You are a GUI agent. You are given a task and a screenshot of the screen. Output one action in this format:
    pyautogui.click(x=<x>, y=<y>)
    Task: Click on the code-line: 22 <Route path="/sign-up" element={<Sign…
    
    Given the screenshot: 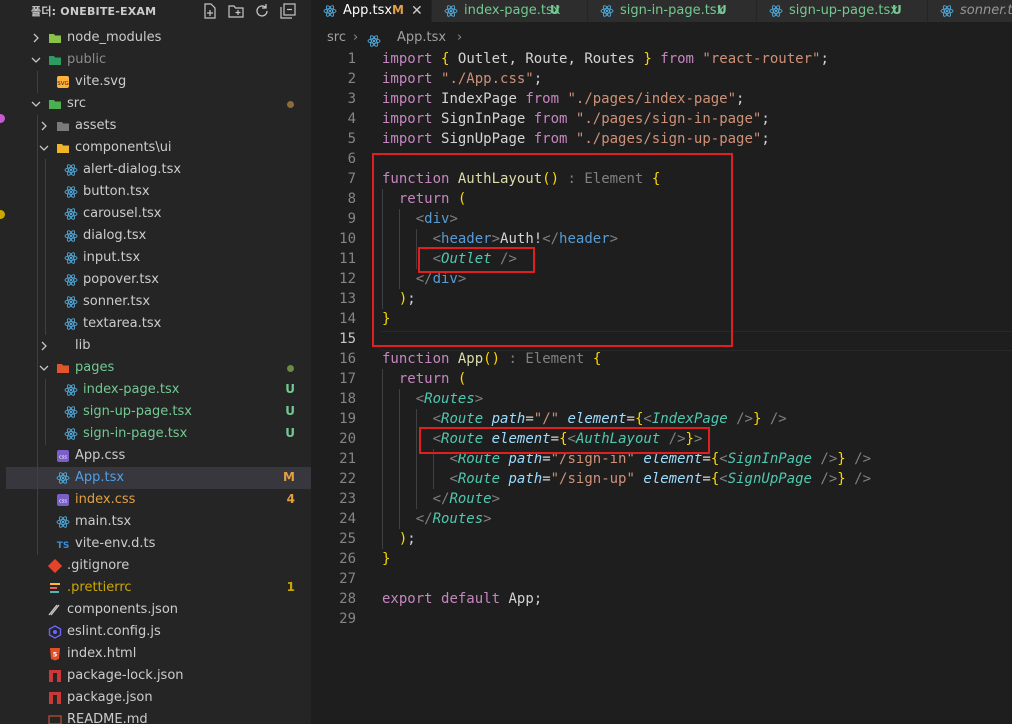 What is the action you would take?
    pyautogui.click(x=661, y=479)
    